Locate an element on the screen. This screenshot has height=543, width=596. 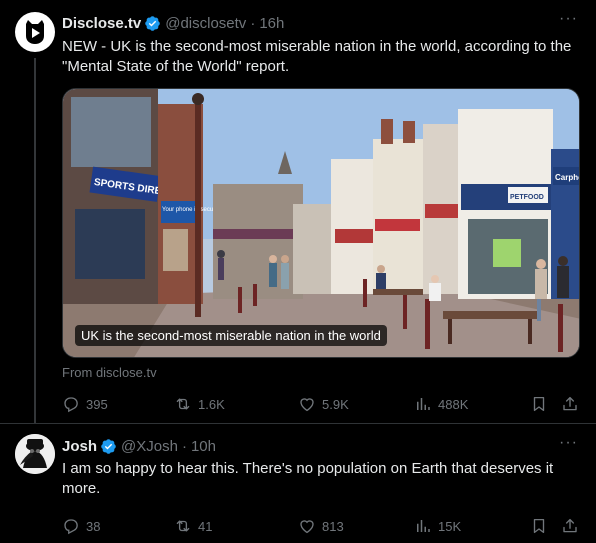
author-name: Josh is located at coordinates (79, 446).